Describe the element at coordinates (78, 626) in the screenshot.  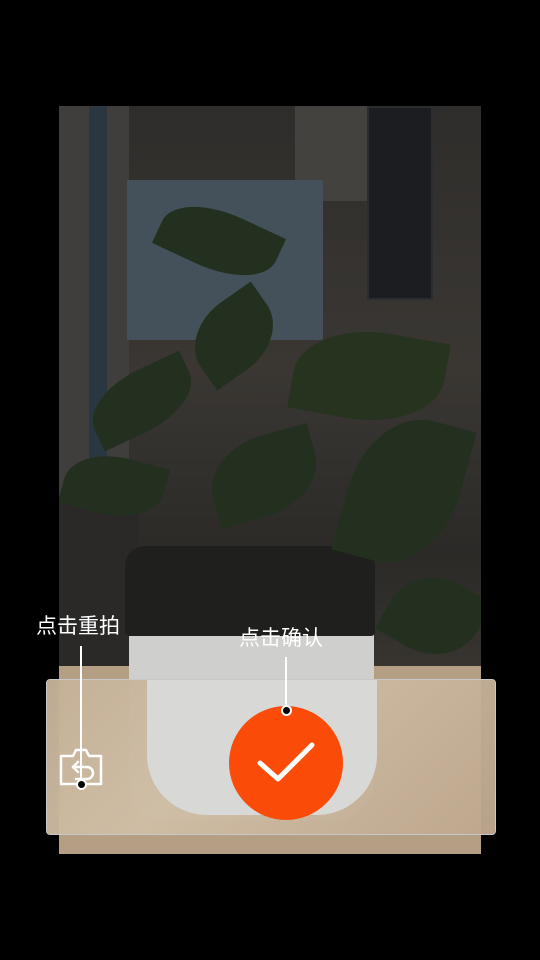
I see `retake-hint-label: 点击重拍` at that location.